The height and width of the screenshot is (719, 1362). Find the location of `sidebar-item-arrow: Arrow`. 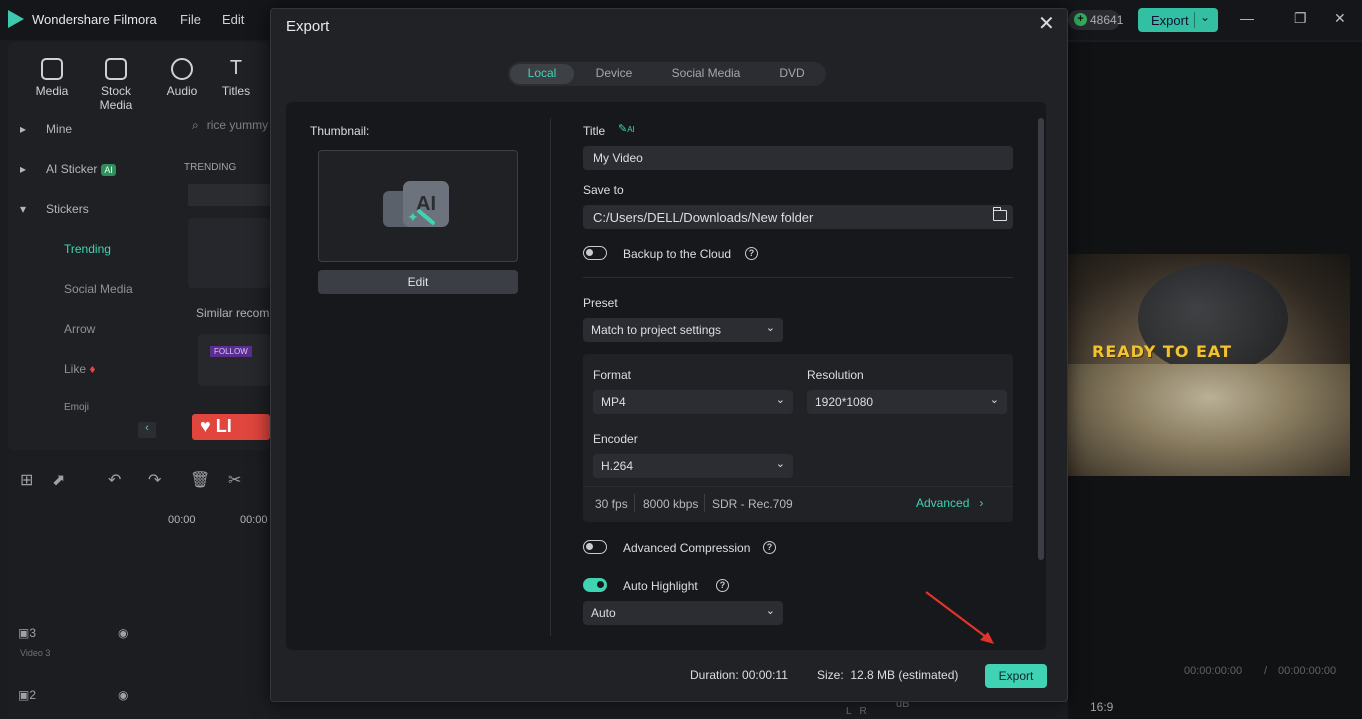

sidebar-item-arrow: Arrow is located at coordinates (79, 329).